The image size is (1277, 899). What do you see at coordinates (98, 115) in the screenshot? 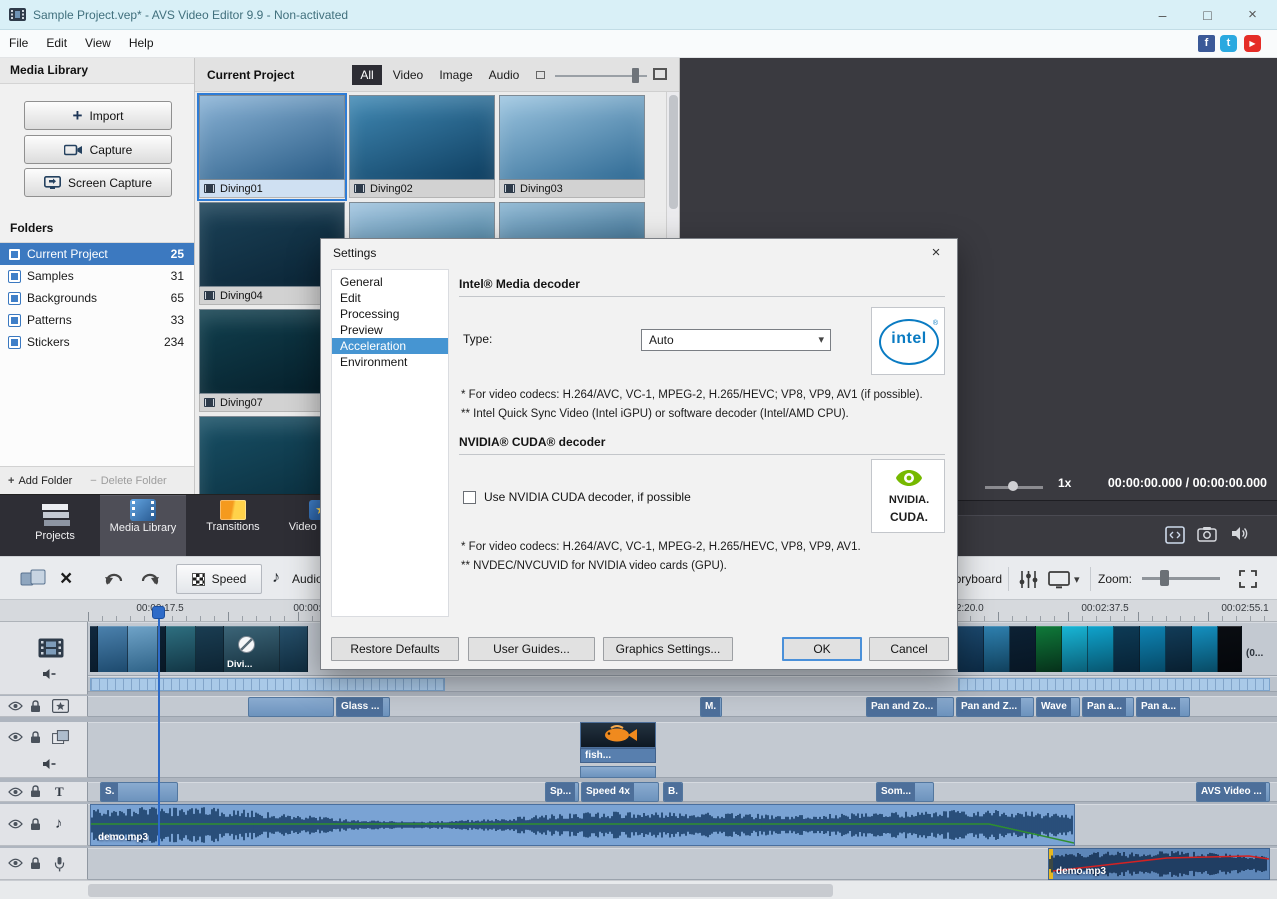
I see `import-button: + Import` at bounding box center [98, 115].